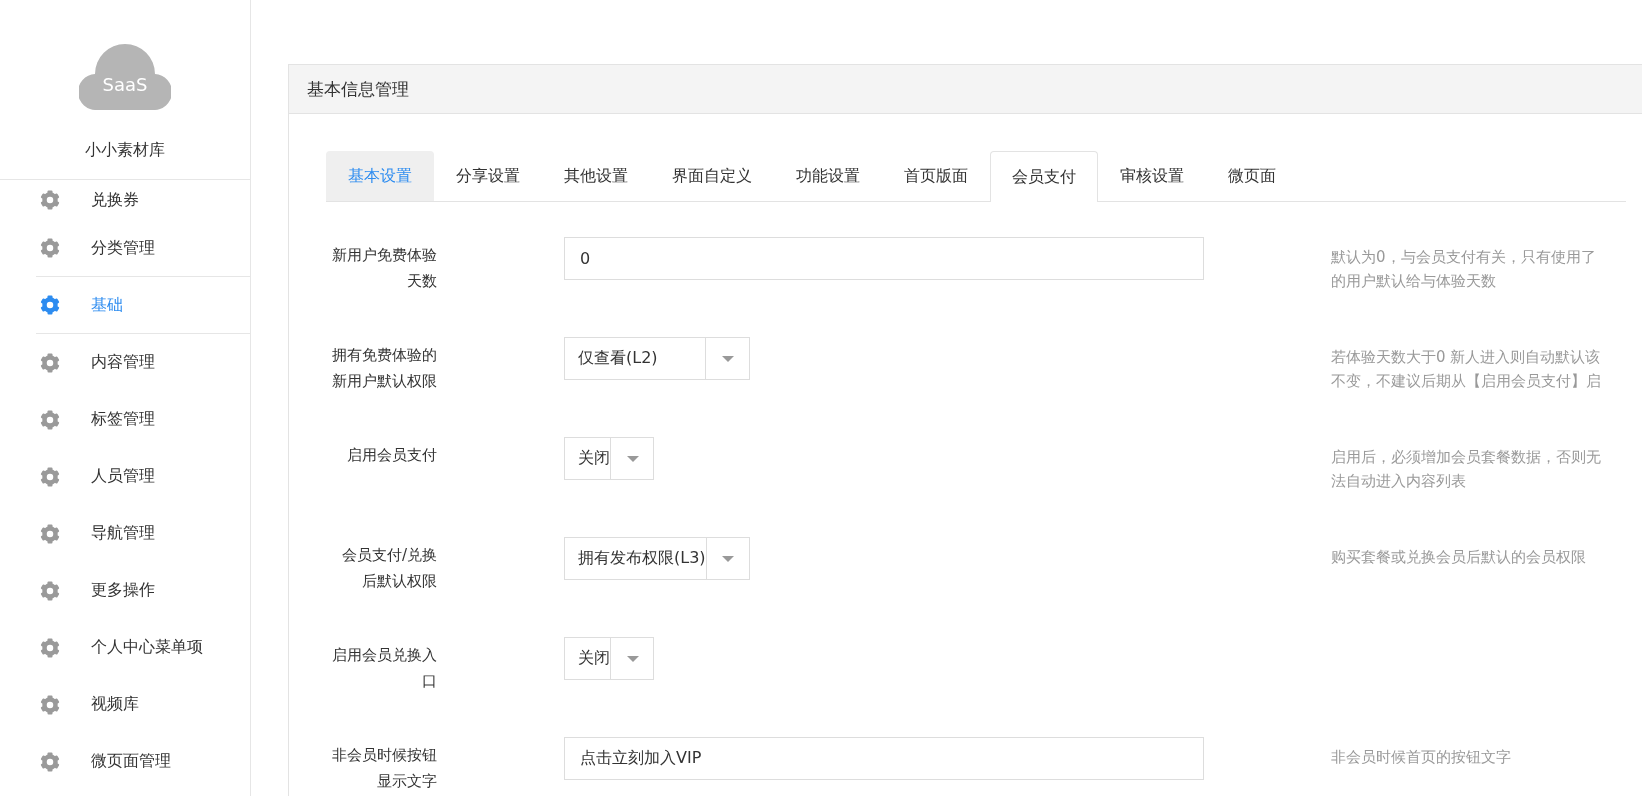 The height and width of the screenshot is (796, 1642). I want to click on field-hint: 购买套餐或兑换会员后默认的会员权限, so click(1459, 557).